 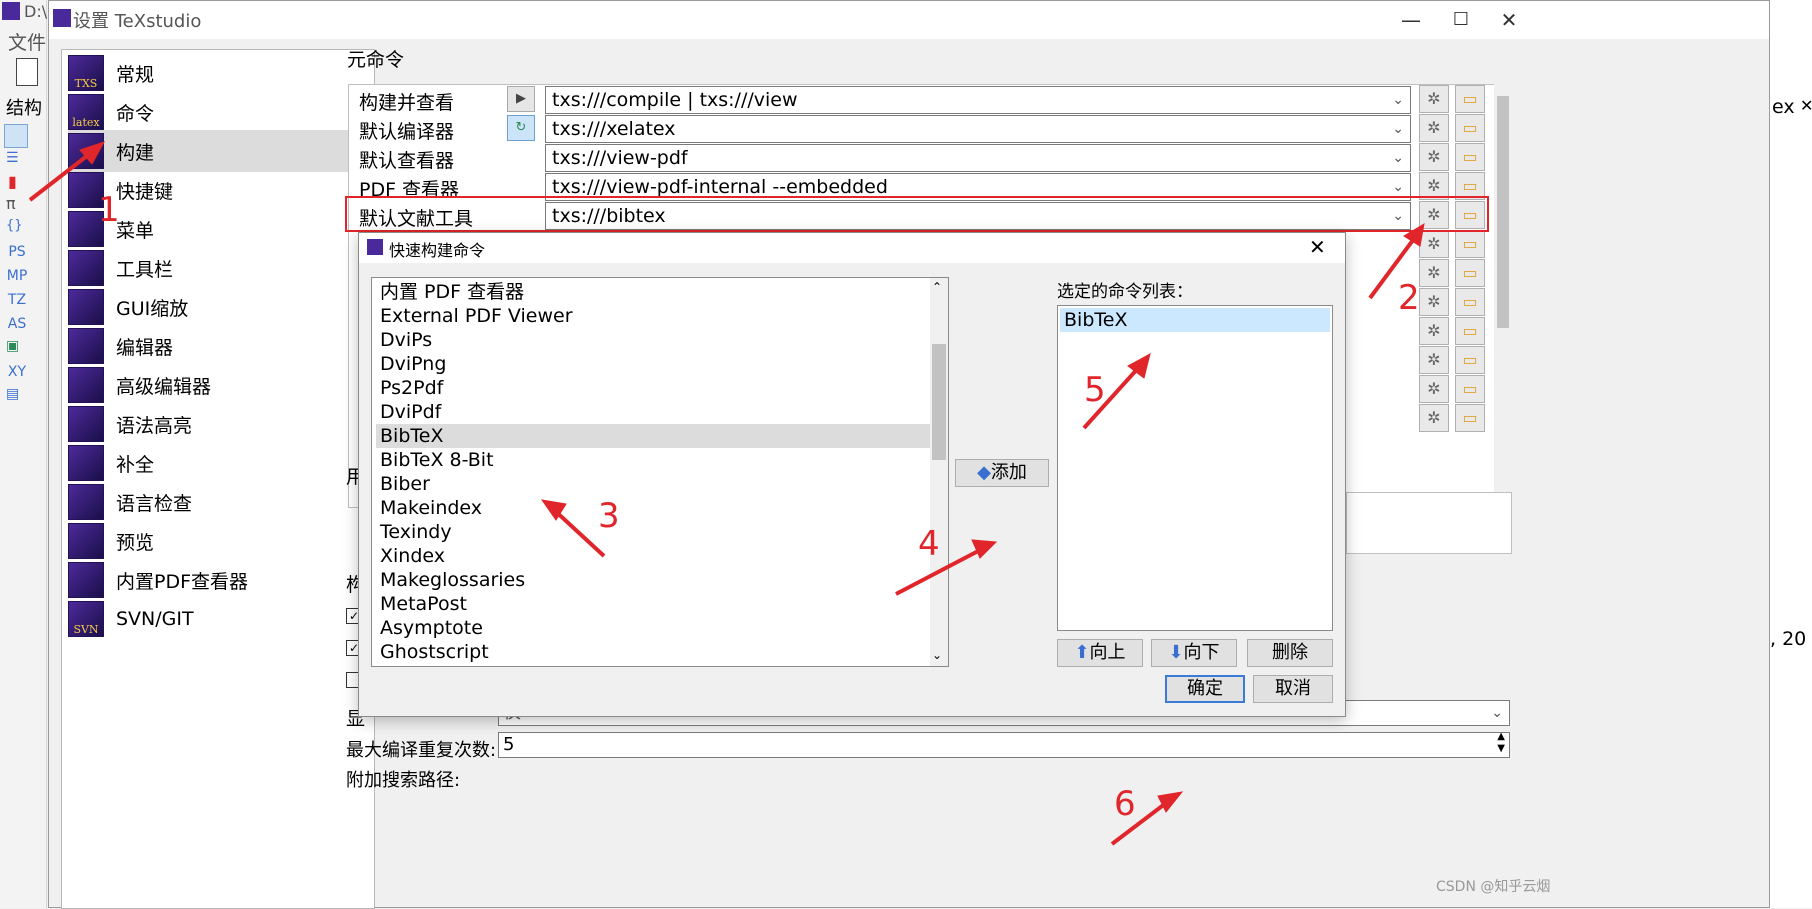 I want to click on annotation-number-1: 1, so click(x=109, y=210).